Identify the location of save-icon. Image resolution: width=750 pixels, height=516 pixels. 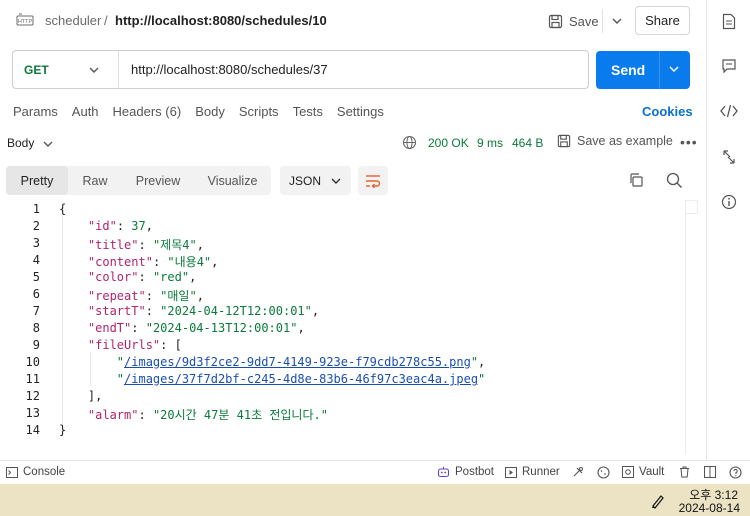
(564, 141).